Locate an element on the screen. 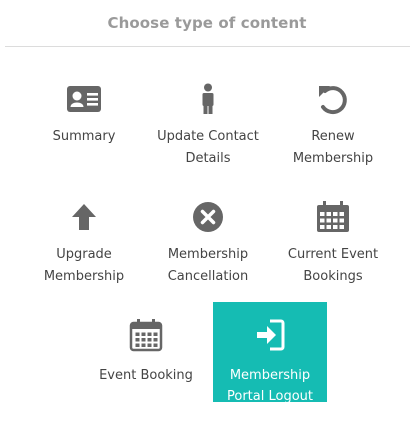  current-event-bookings-tile: Current Event Bookings is located at coordinates (333, 248).